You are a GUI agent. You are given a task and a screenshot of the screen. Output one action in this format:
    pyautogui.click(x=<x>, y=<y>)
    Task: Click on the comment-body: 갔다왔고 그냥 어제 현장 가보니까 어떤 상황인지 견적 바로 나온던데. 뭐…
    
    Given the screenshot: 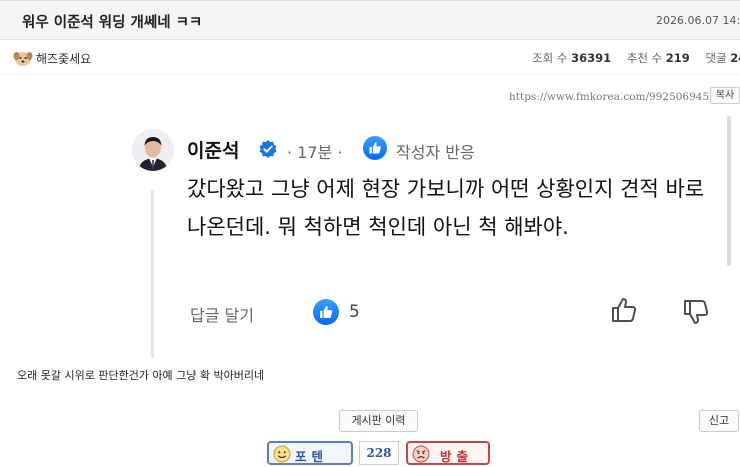 What is the action you would take?
    pyautogui.click(x=446, y=208)
    